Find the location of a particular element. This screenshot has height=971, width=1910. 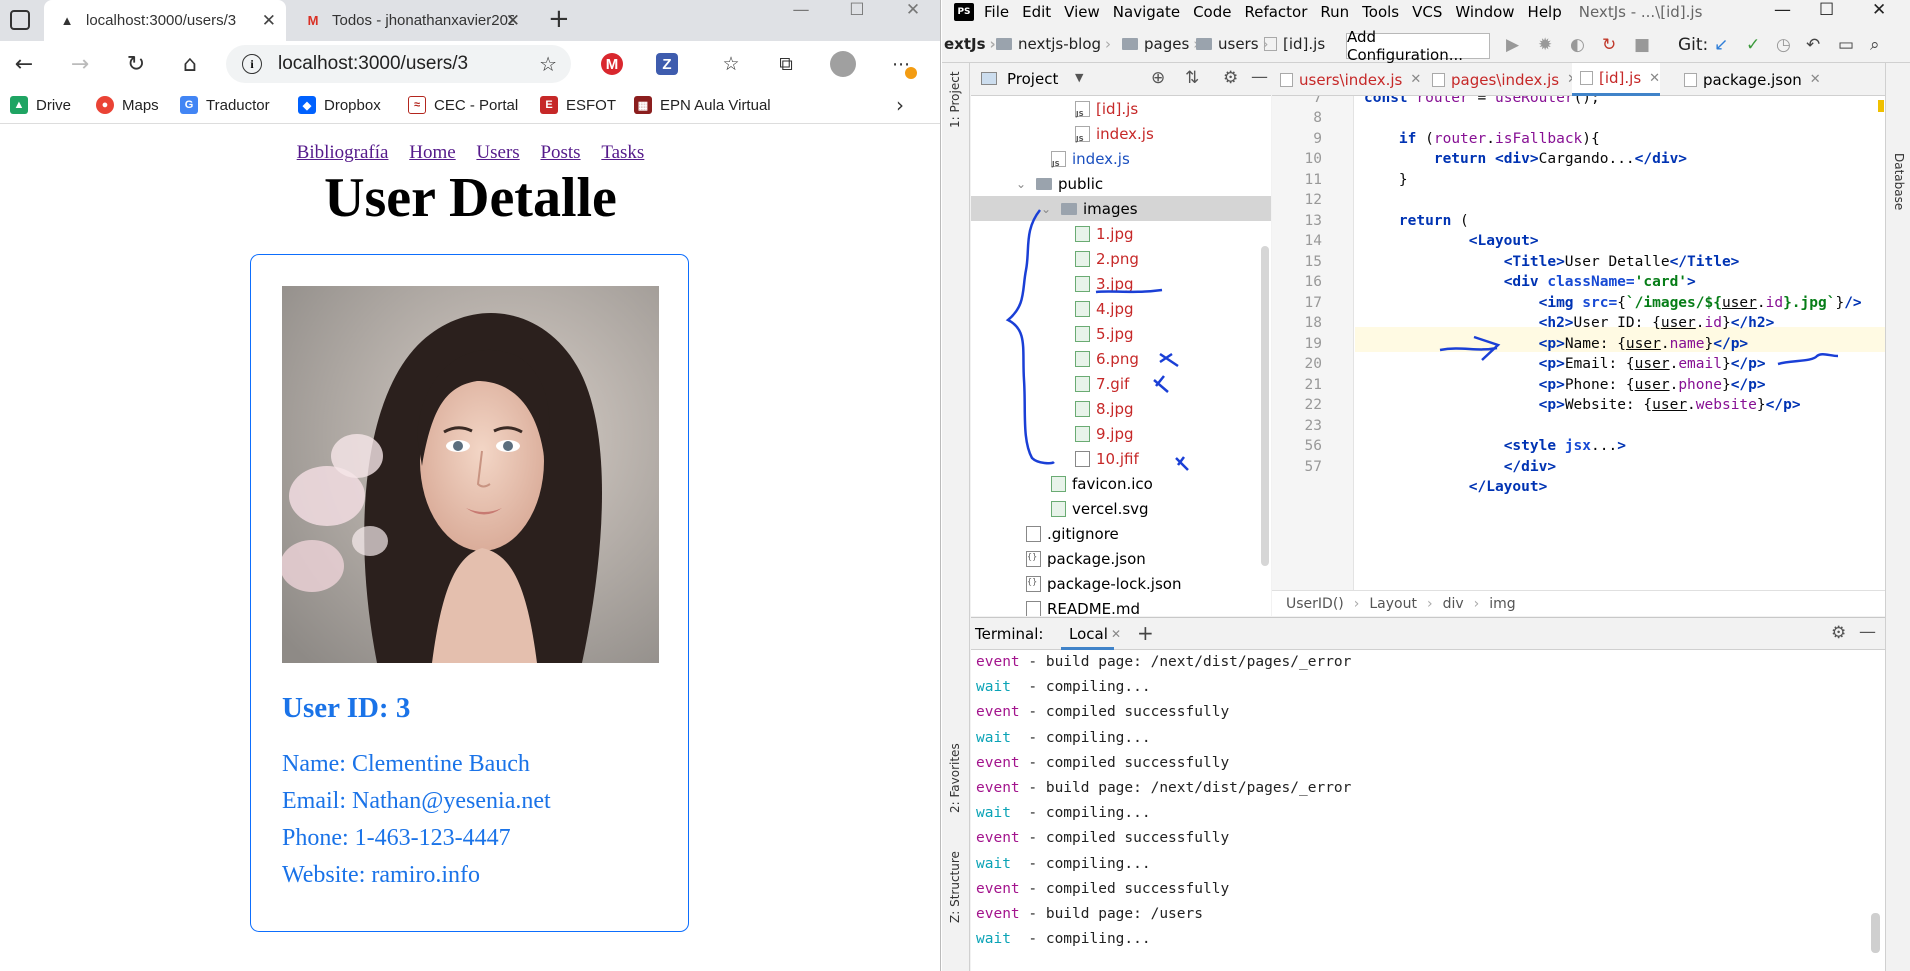

run-anything-icon: ▭ is located at coordinates (1846, 45).